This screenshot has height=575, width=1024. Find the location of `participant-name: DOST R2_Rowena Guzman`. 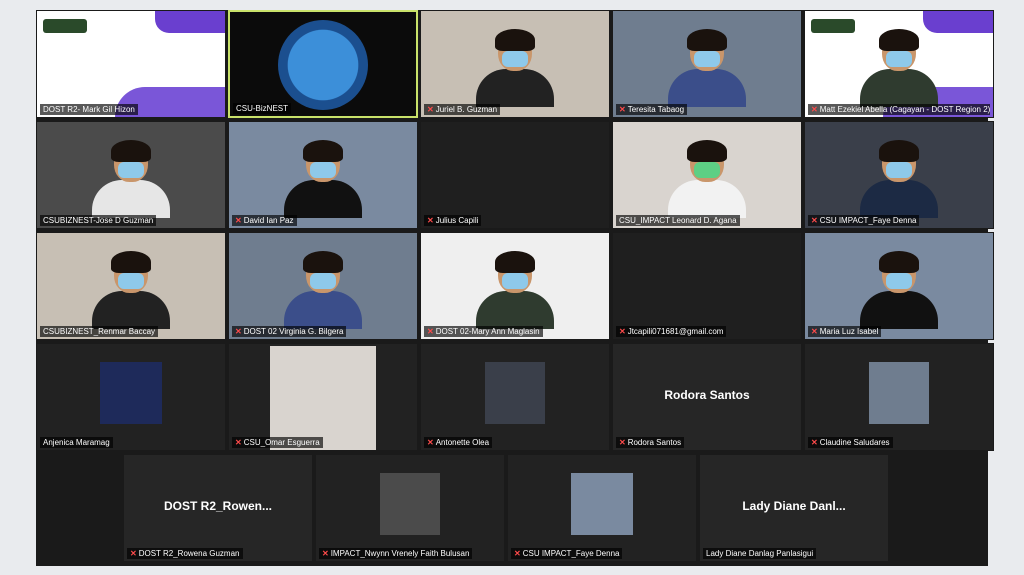

participant-name: DOST R2_Rowena Guzman is located at coordinates (189, 553).